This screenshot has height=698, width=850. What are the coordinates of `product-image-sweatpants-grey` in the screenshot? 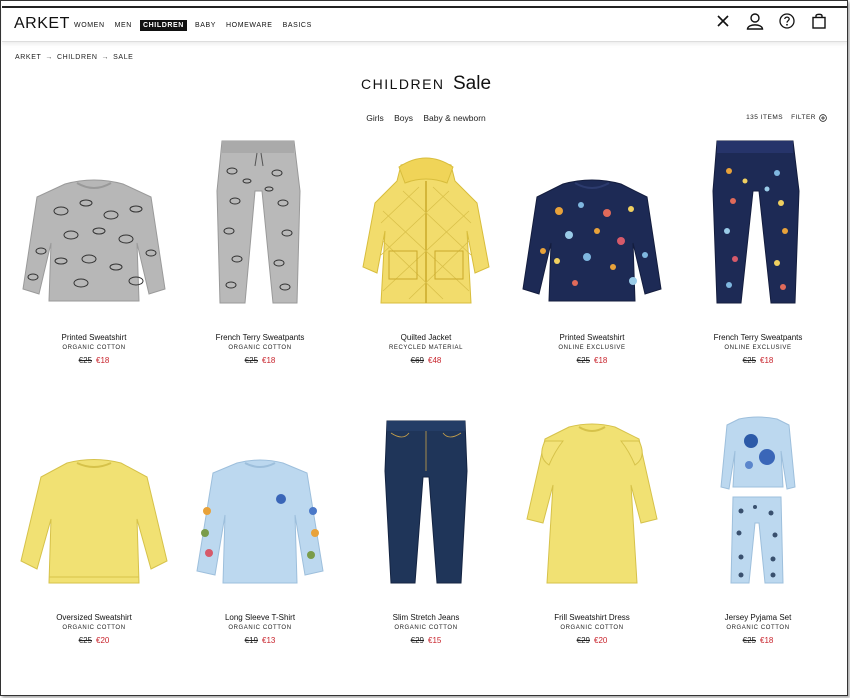 It's located at (260, 231).